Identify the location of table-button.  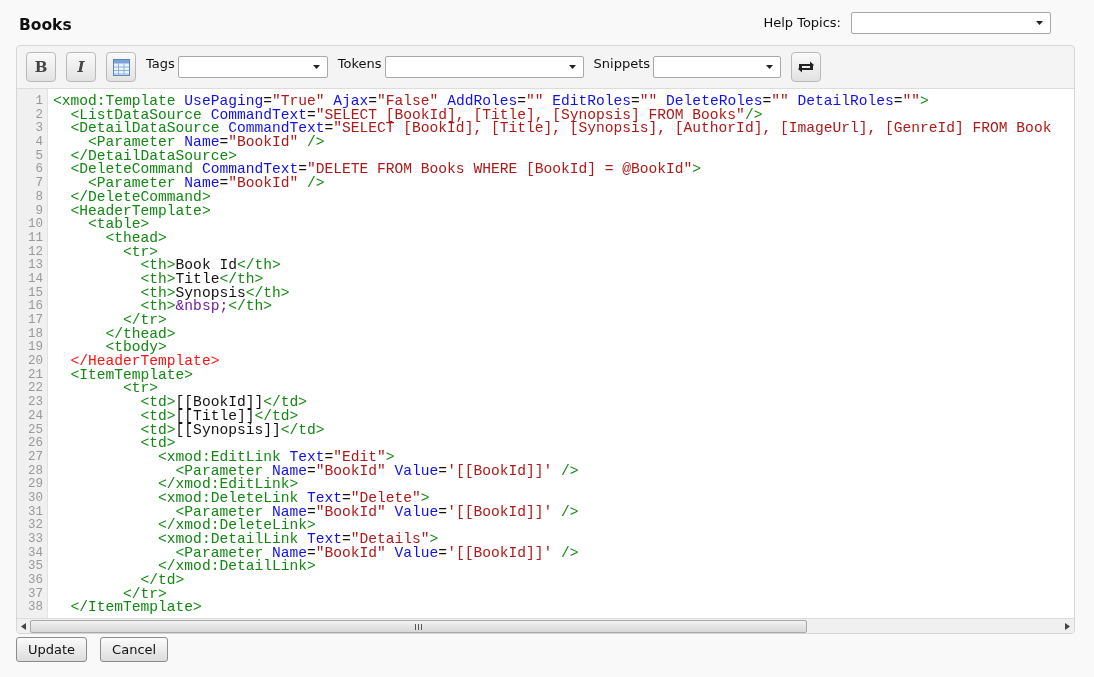
(121, 67).